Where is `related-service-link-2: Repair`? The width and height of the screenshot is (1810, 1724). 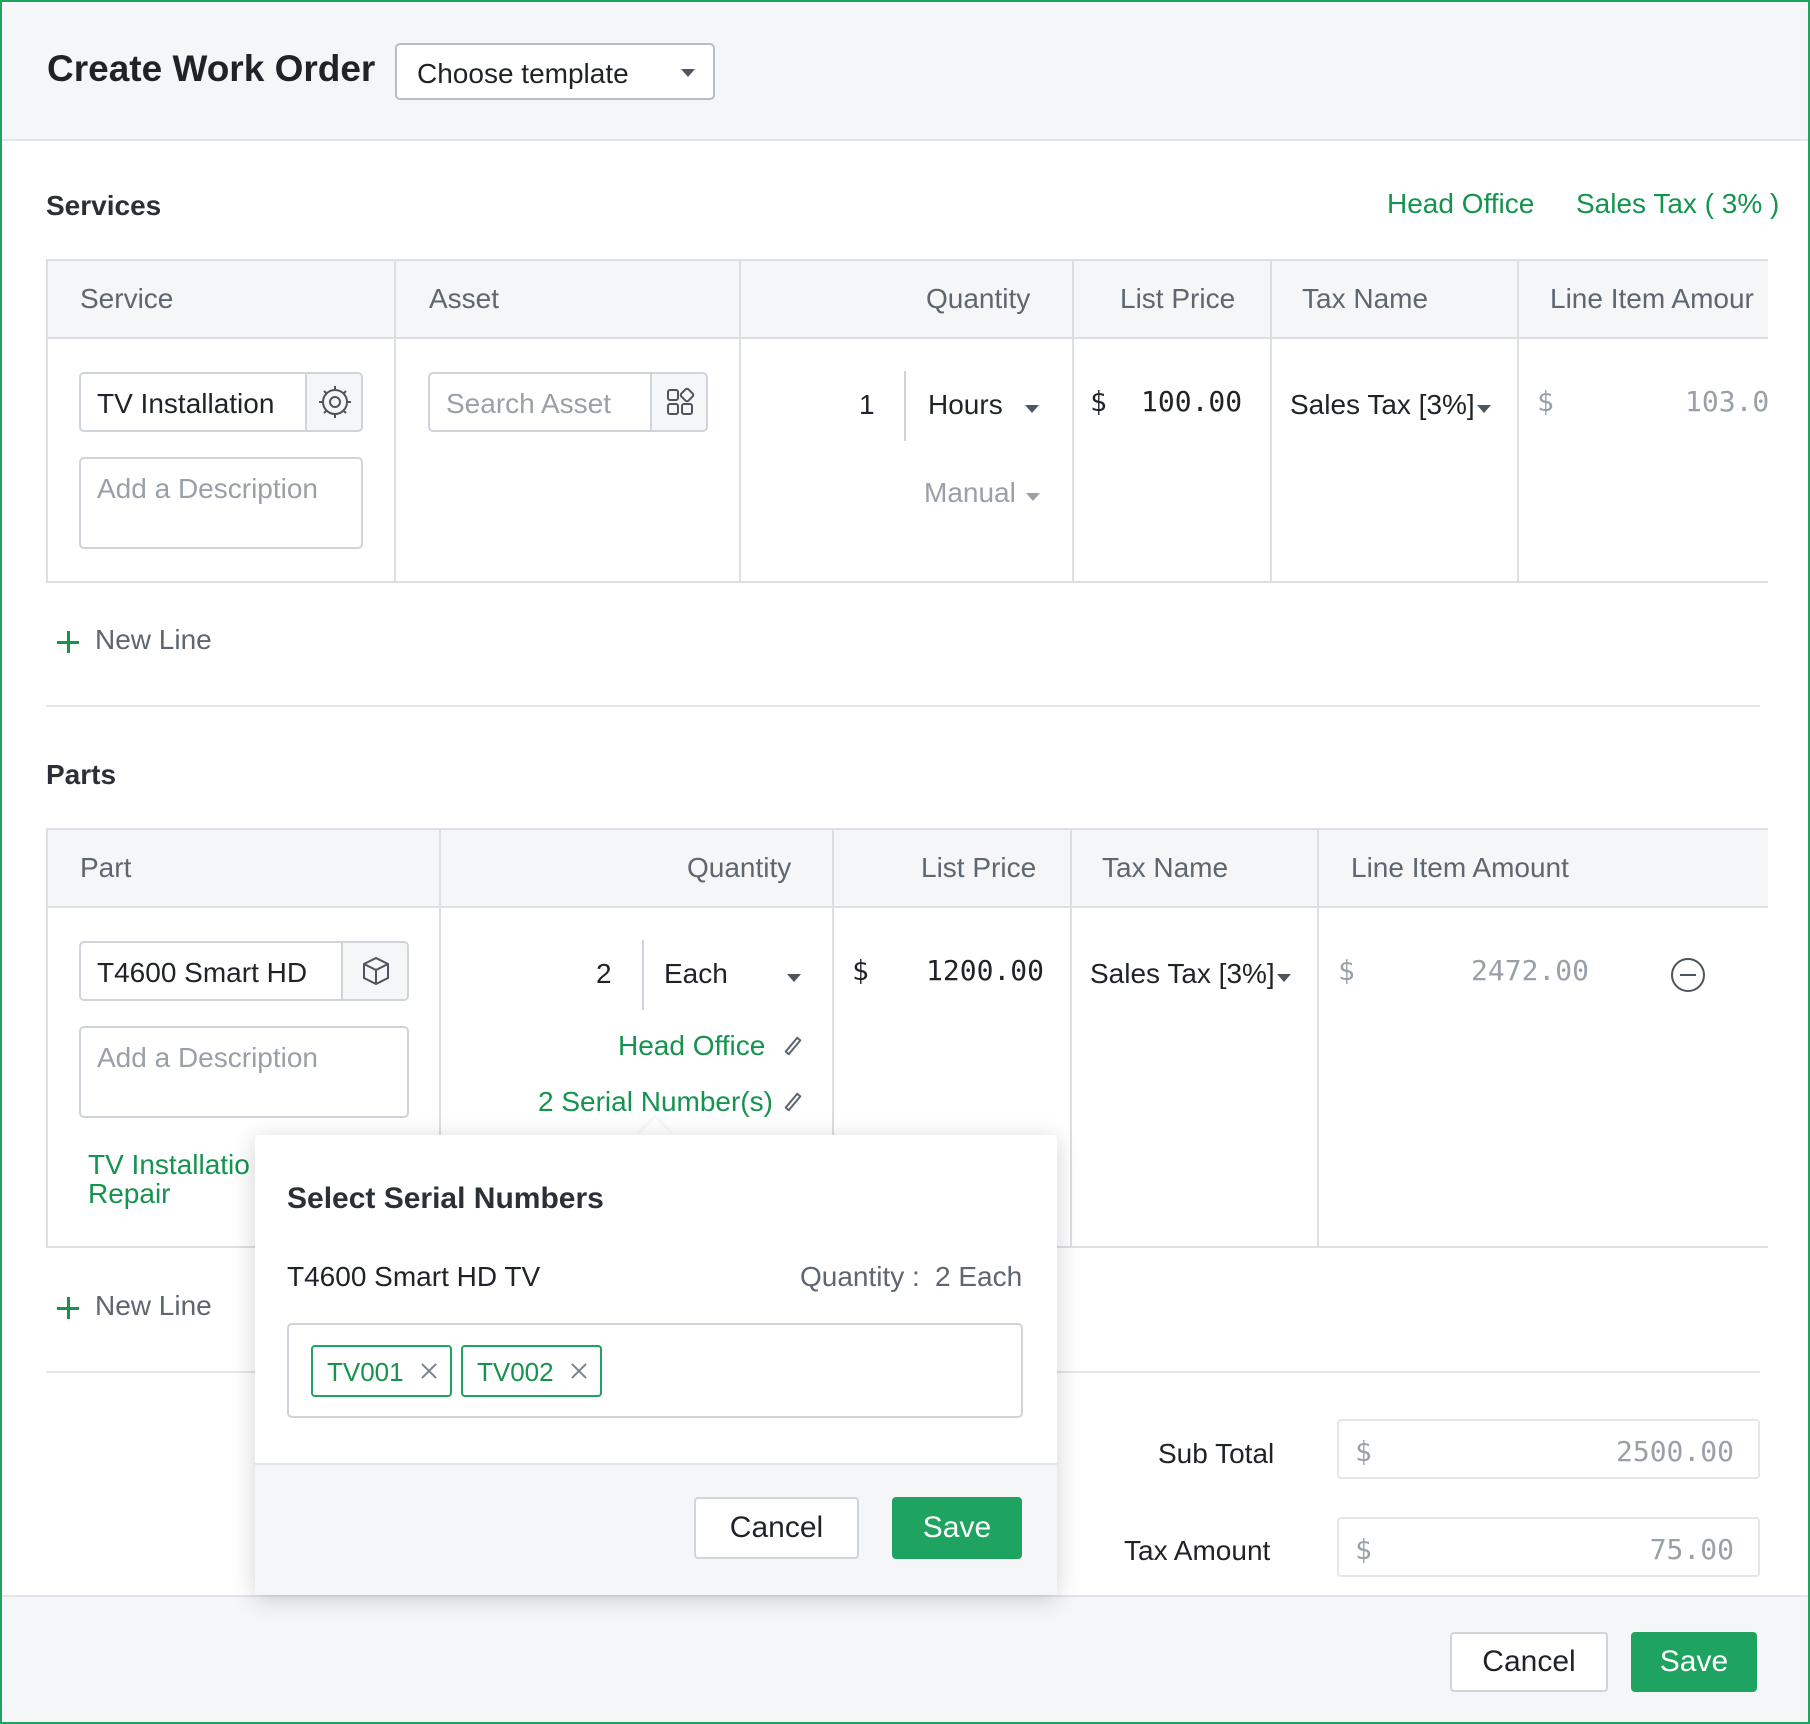 related-service-link-2: Repair is located at coordinates (129, 1194).